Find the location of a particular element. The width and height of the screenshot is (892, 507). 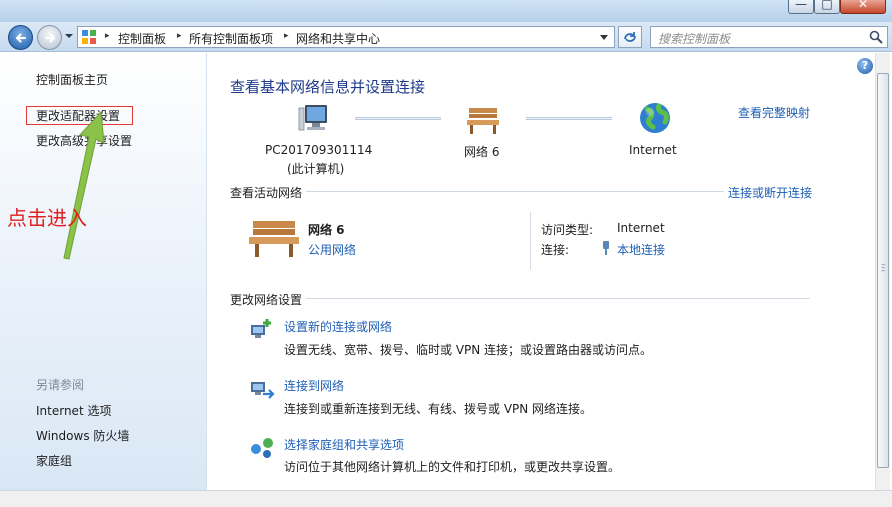

window-title-bar: — □ ✕ is located at coordinates (446, 11).